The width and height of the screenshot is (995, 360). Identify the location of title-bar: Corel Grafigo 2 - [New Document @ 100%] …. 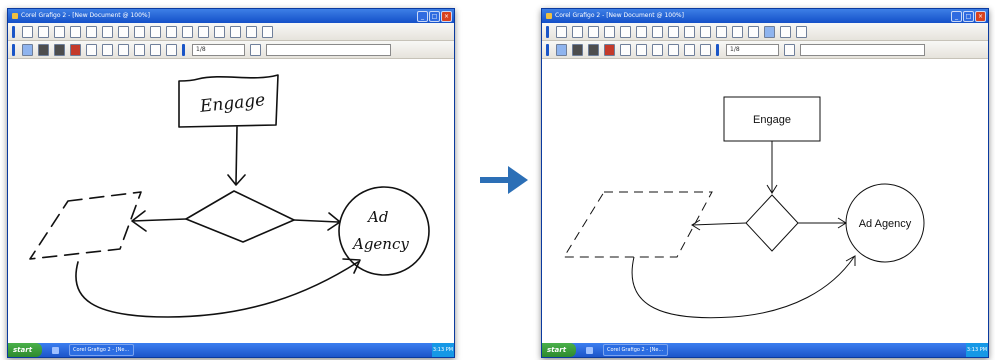
(765, 16).